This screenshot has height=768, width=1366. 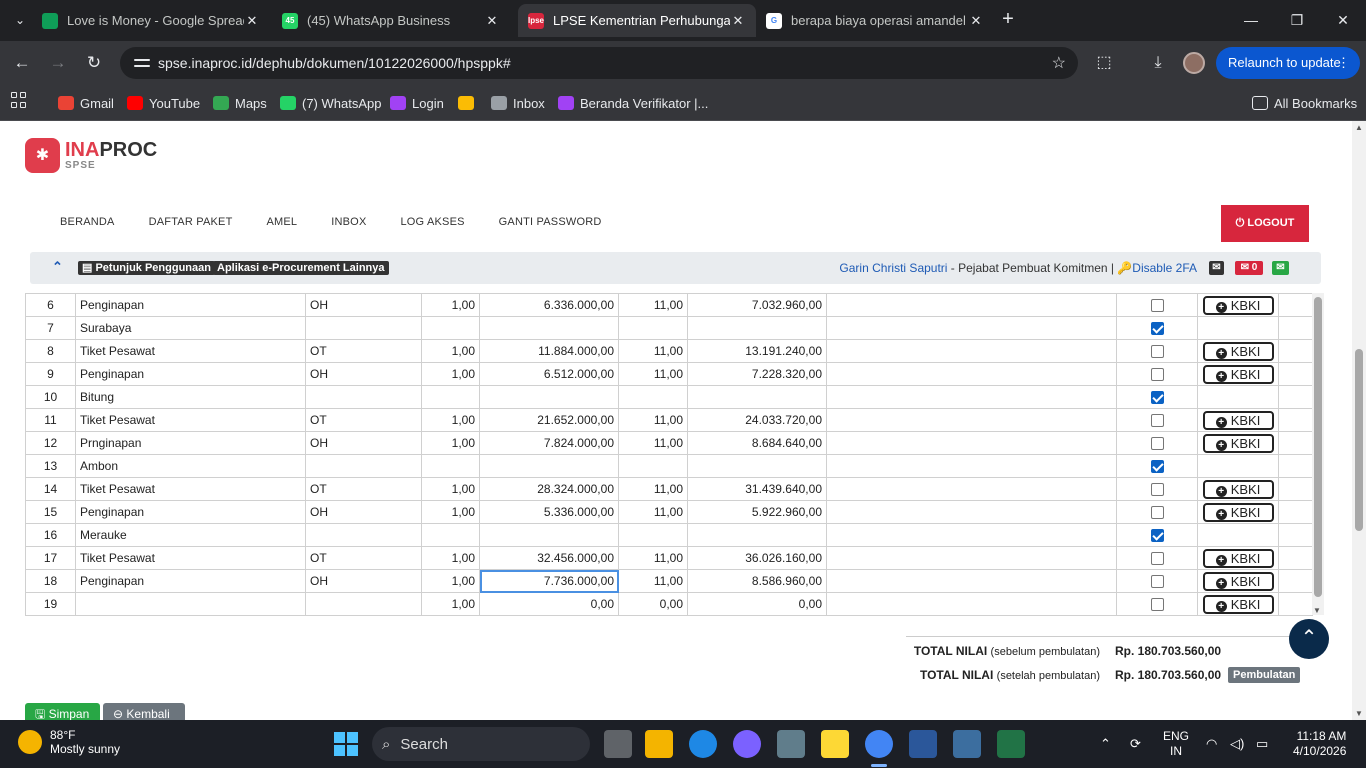 What do you see at coordinates (747, 744) in the screenshot?
I see `copilot-icon` at bounding box center [747, 744].